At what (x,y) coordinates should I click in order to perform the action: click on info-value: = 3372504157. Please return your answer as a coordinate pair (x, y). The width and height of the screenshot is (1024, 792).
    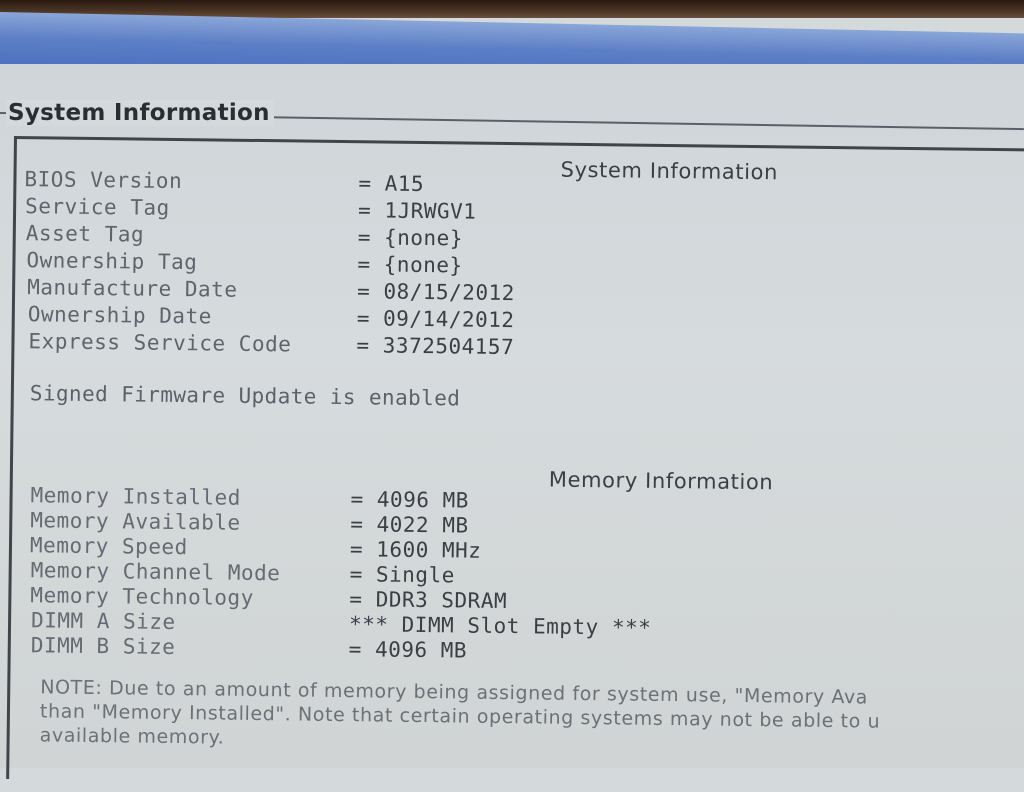
    Looking at the image, I should click on (435, 346).